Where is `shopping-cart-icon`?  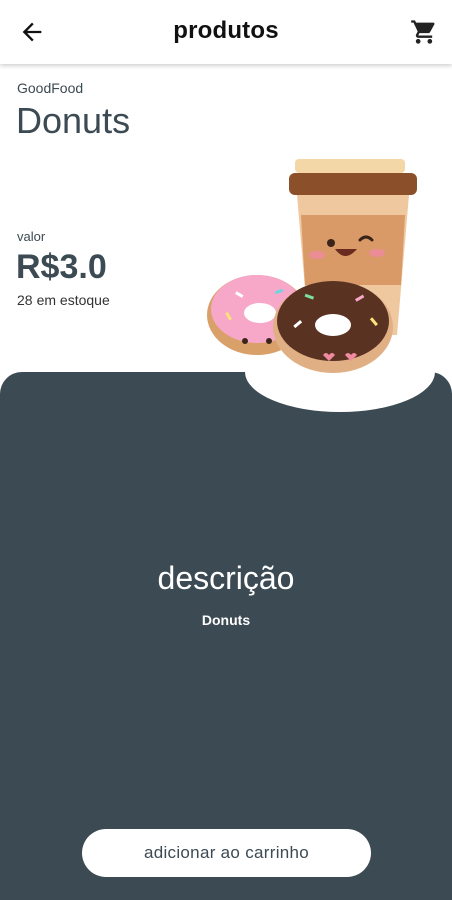
shopping-cart-icon is located at coordinates (424, 32).